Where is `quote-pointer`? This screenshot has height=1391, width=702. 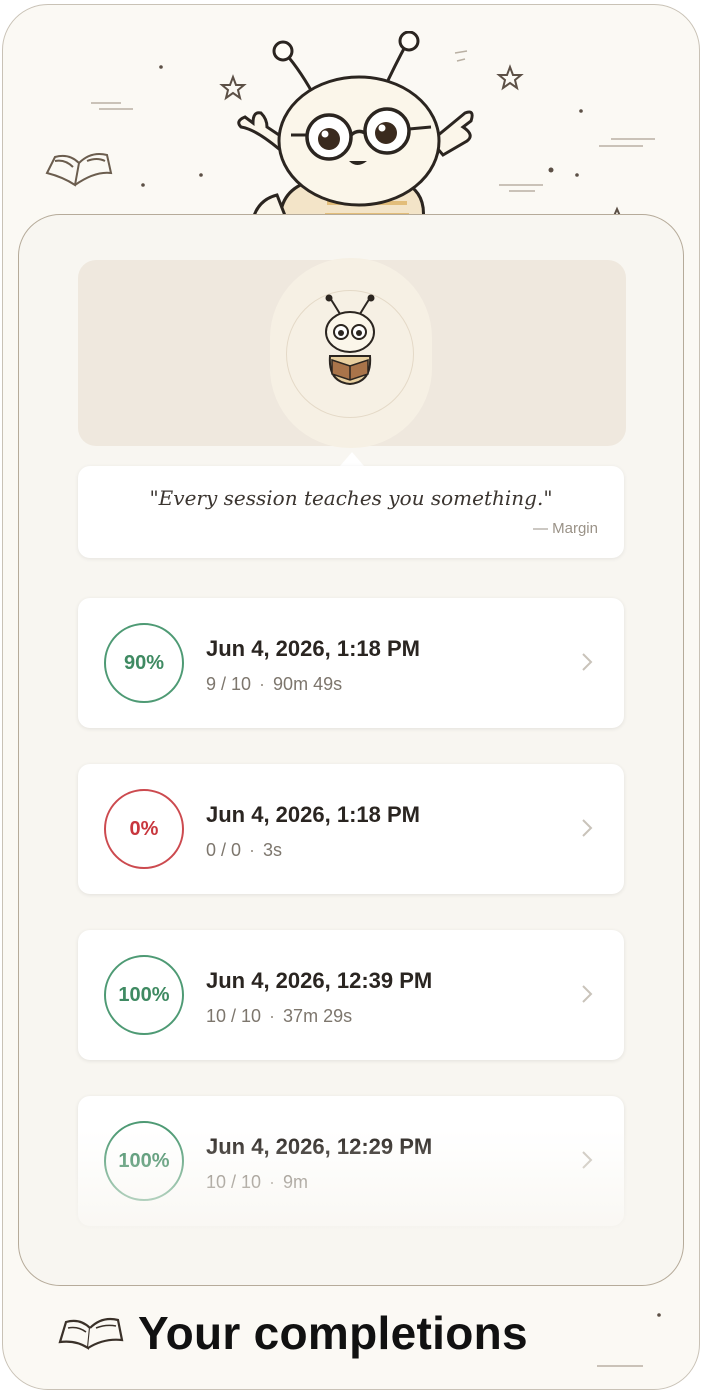 quote-pointer is located at coordinates (352, 459).